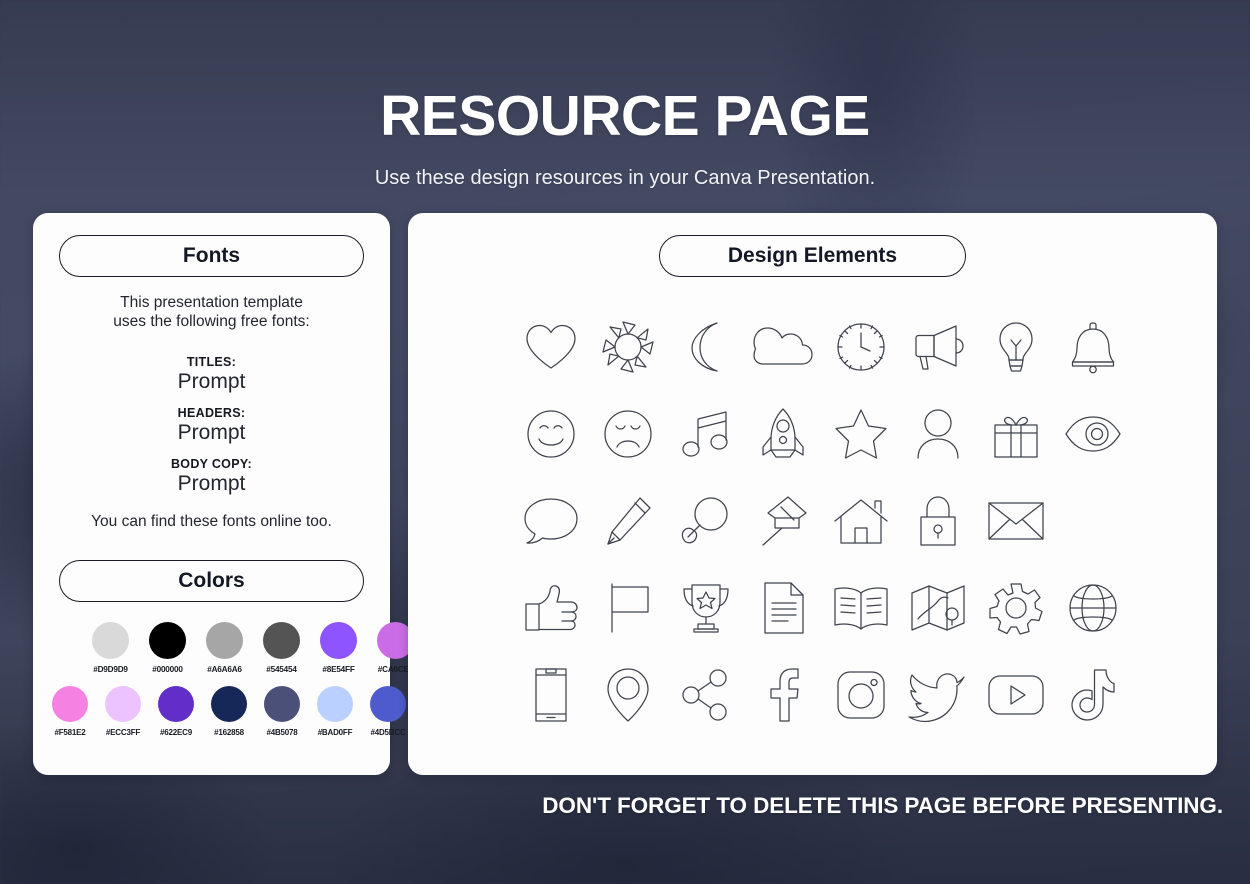  What do you see at coordinates (281, 669) in the screenshot?
I see `color-swatch-hex-label: #545454` at bounding box center [281, 669].